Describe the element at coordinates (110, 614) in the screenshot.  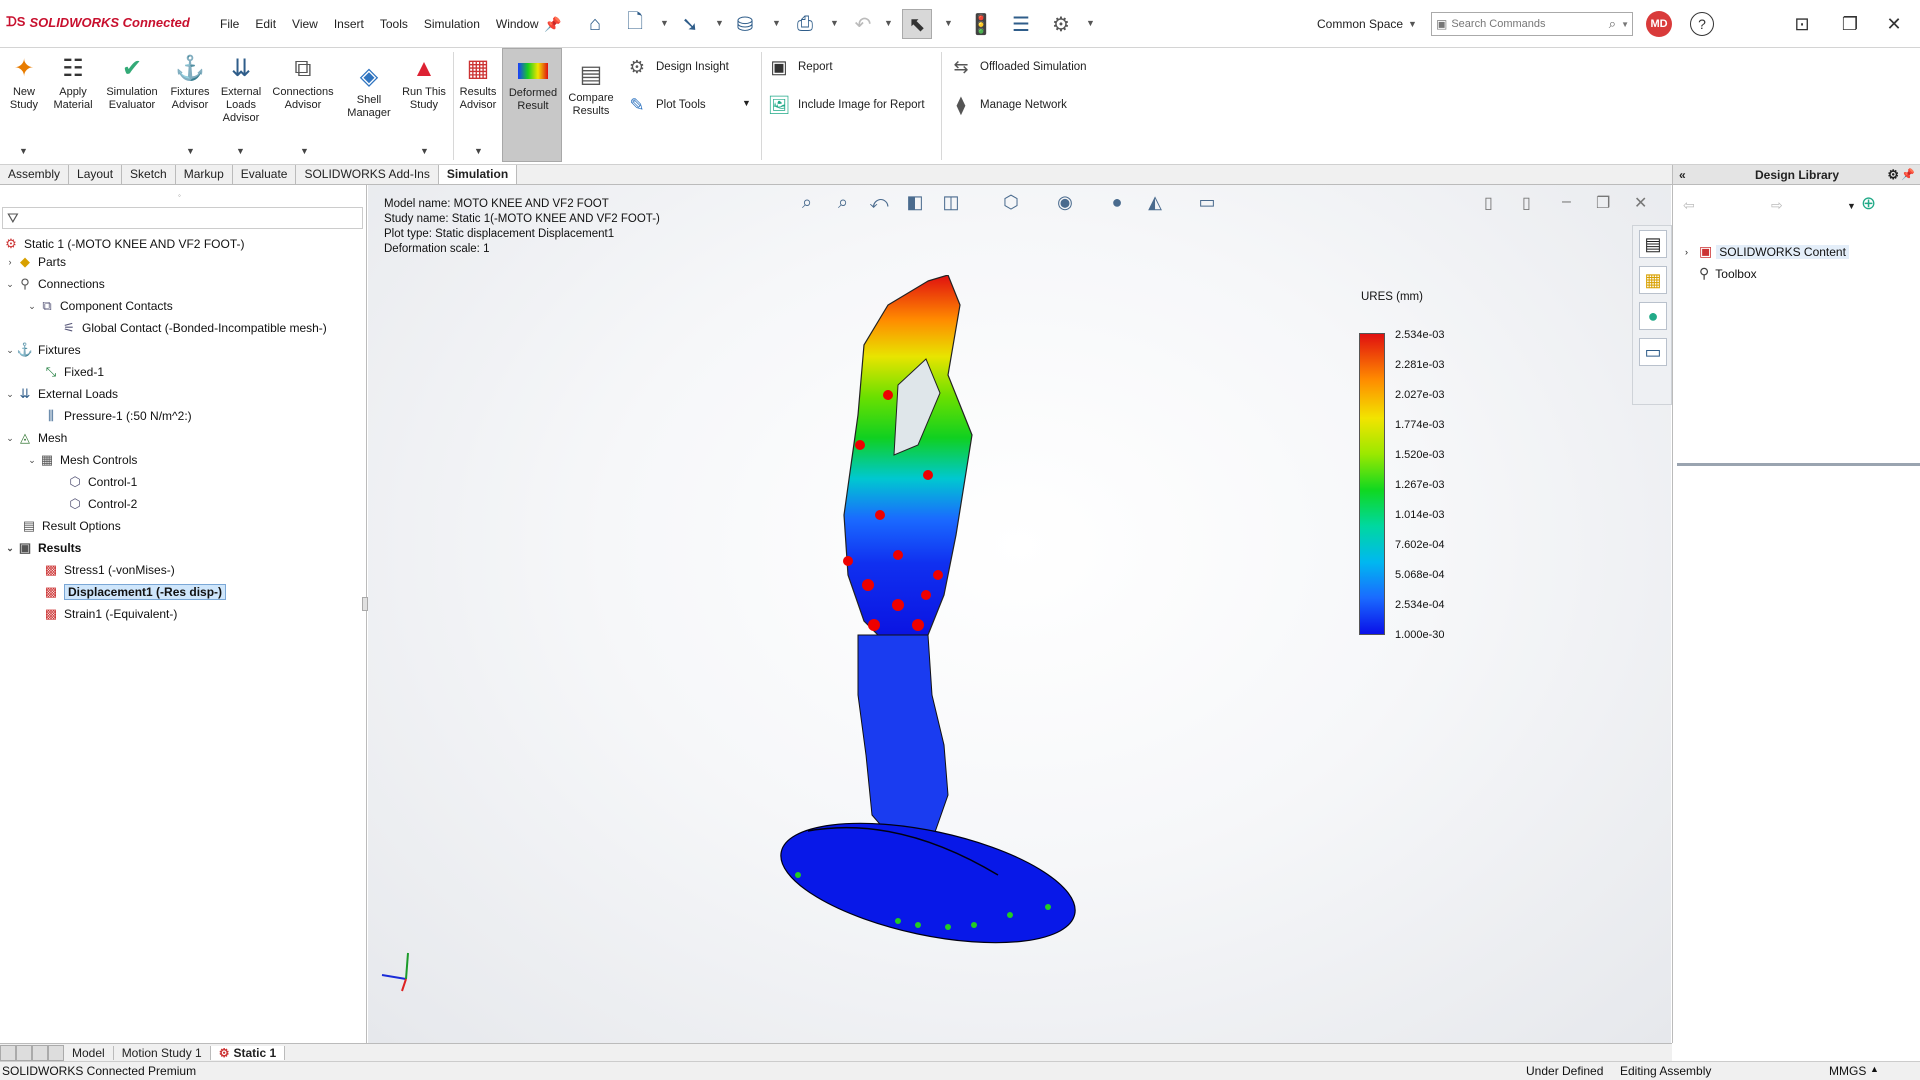
I see `tree-item-strain1: ▩ Strain1 (-Equivalent-)` at that location.